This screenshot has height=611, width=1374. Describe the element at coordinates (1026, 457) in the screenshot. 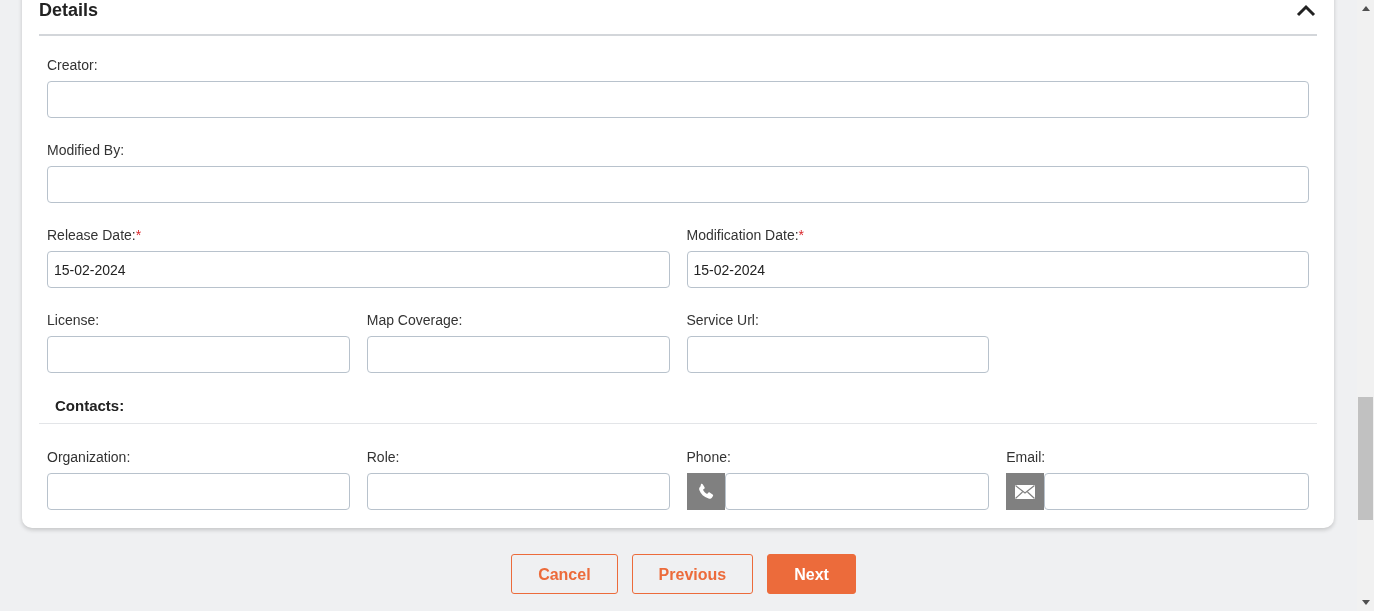

I see `field-label: Email:` at that location.